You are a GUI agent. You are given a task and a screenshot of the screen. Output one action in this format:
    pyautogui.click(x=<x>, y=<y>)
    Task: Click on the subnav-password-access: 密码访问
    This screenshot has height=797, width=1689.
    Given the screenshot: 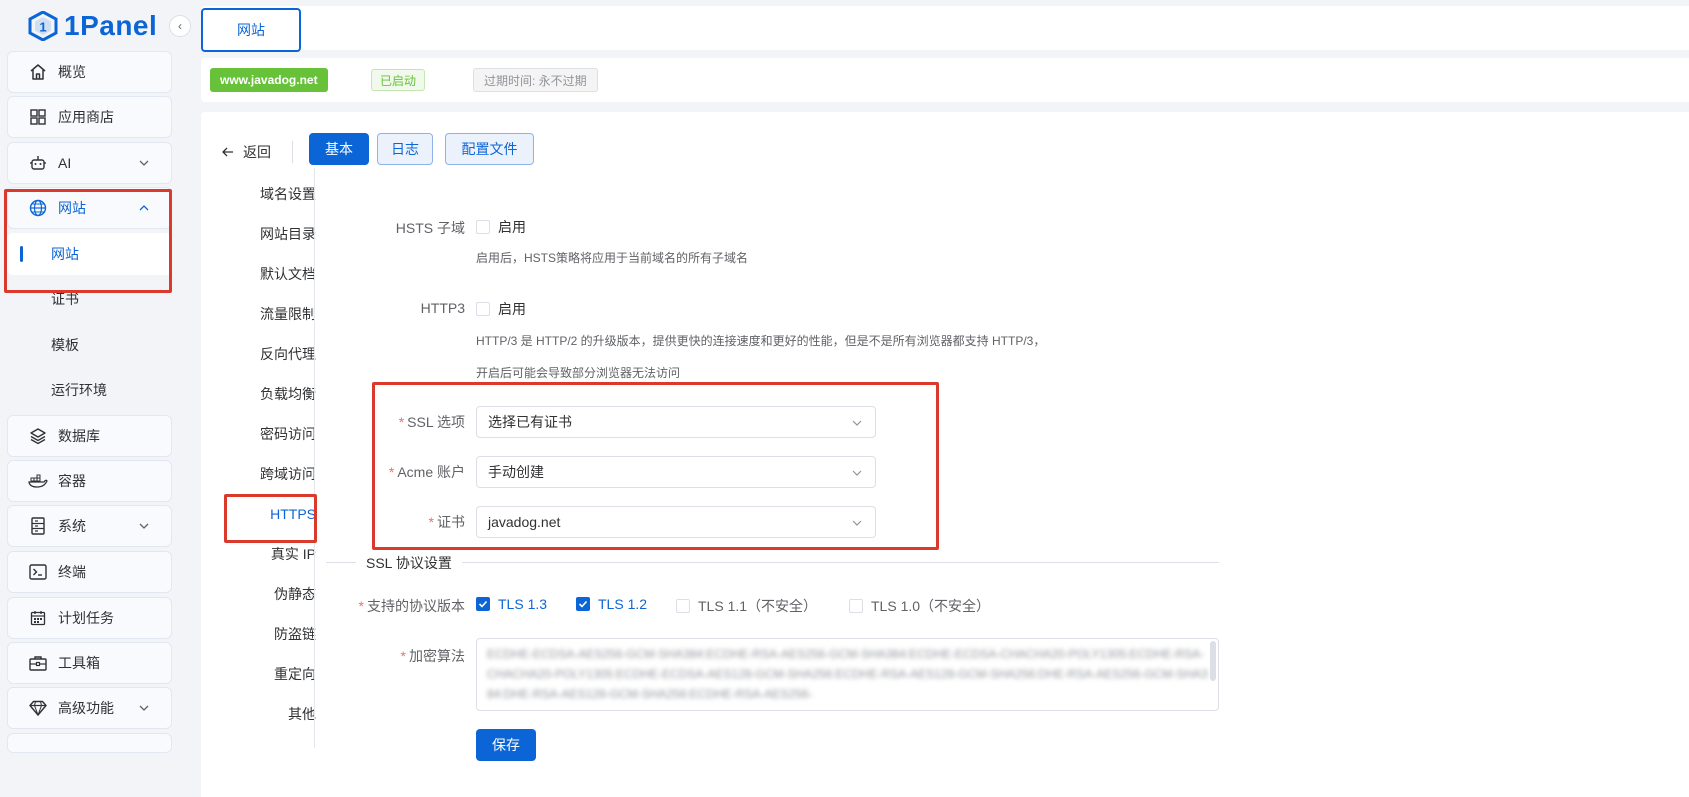 What is the action you would take?
    pyautogui.click(x=288, y=434)
    